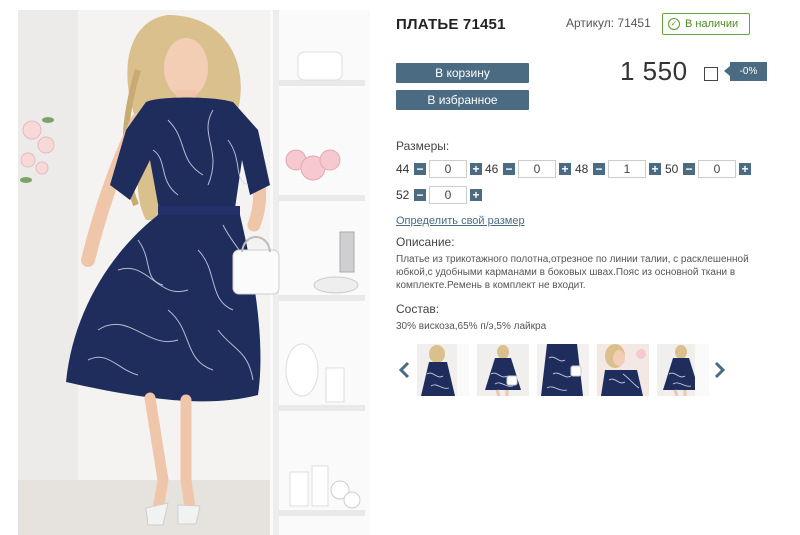 This screenshot has height=535, width=800. What do you see at coordinates (460, 221) in the screenshot?
I see `find-size-link: Определить свой размер` at bounding box center [460, 221].